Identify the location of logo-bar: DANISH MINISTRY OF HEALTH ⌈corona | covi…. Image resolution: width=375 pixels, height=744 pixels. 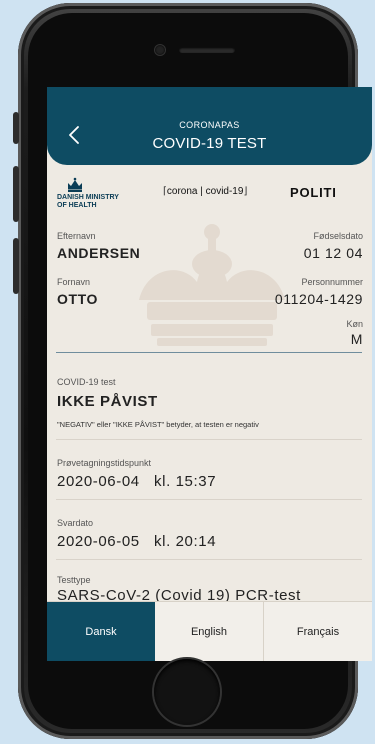
(209, 194).